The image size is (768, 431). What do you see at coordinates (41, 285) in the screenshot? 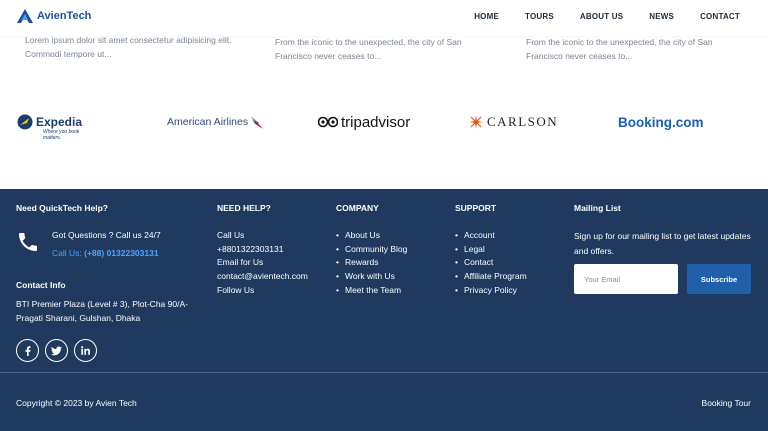
I see `contact-info-heading: Contact Info` at bounding box center [41, 285].